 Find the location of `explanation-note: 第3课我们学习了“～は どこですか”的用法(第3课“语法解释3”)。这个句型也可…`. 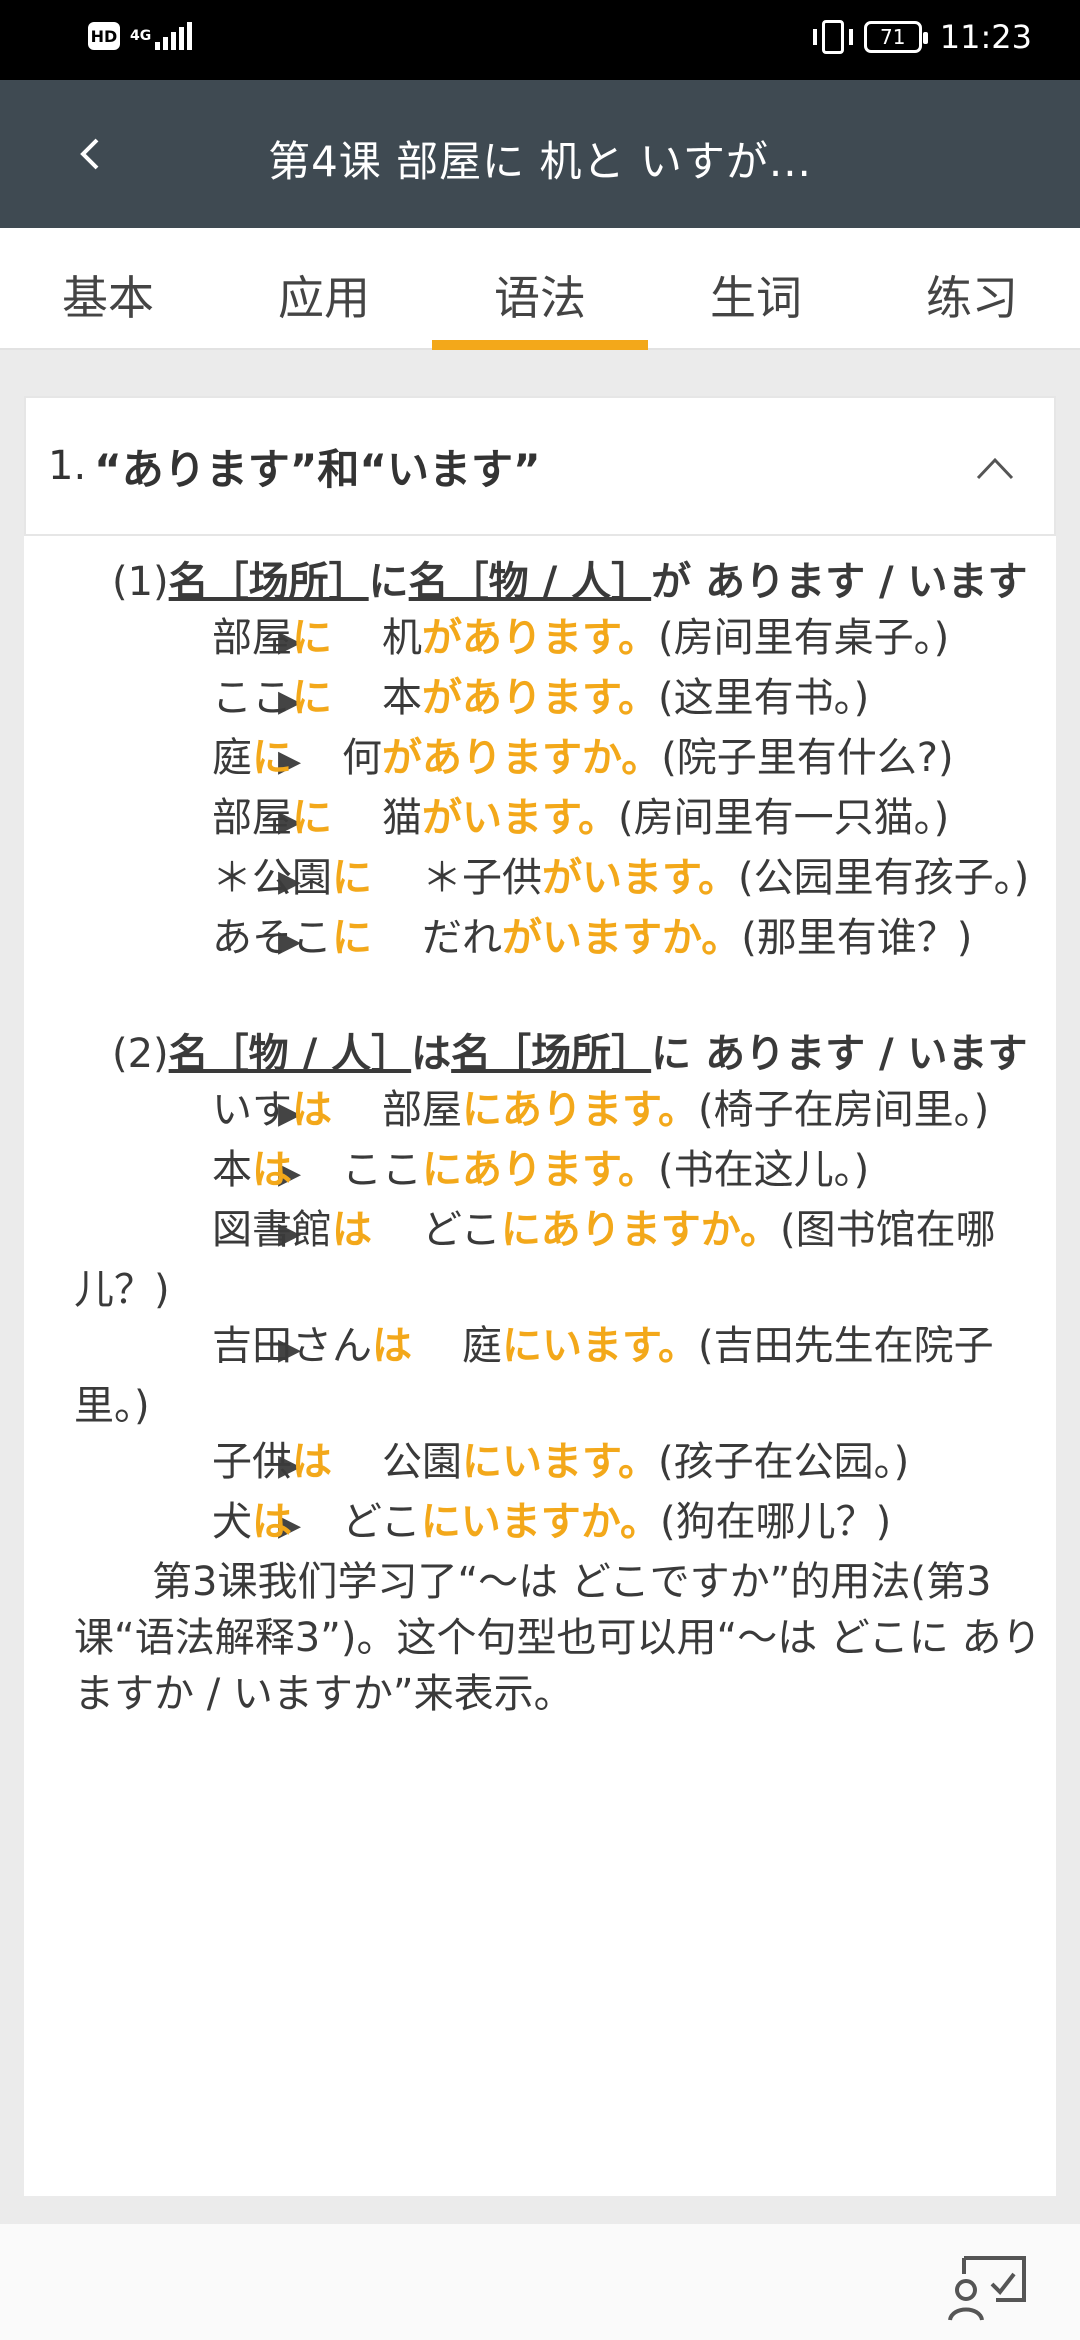

explanation-note: 第3课我们学习了“～は どこですか”的用法(第3课“语法解释3”)。这个句型也可… is located at coordinates (558, 1638).